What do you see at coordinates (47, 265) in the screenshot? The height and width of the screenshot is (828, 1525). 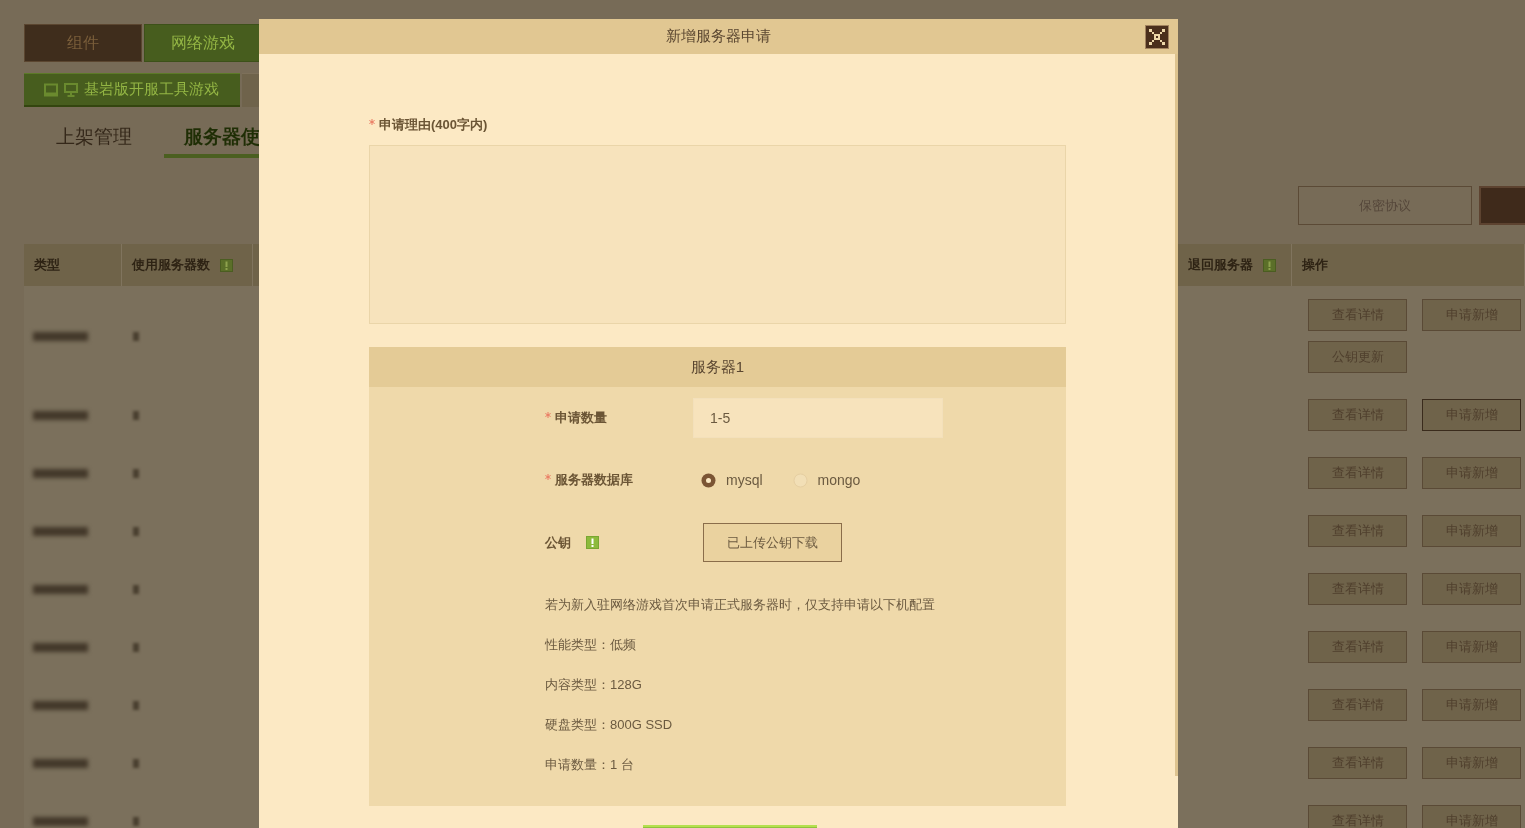 I see `column-header: 类型` at bounding box center [47, 265].